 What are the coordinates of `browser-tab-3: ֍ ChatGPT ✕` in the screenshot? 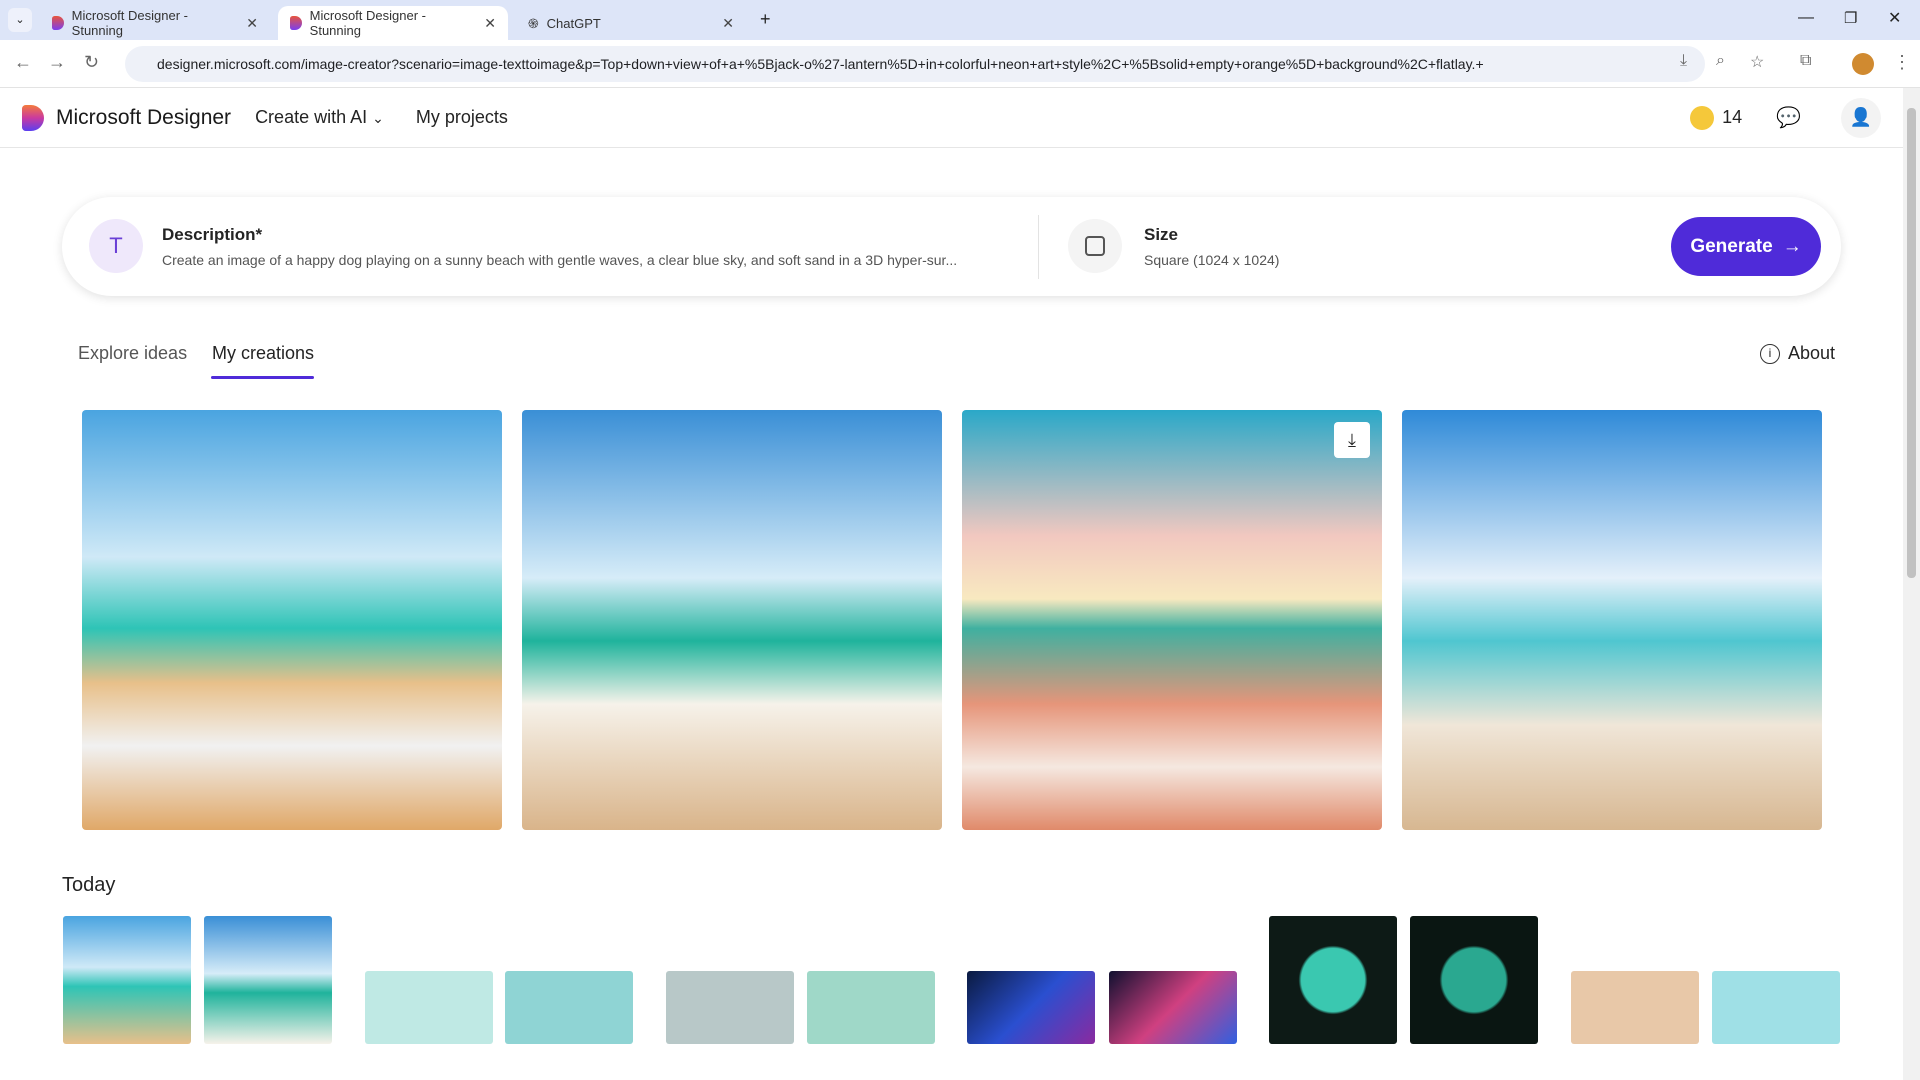 It's located at (631, 23).